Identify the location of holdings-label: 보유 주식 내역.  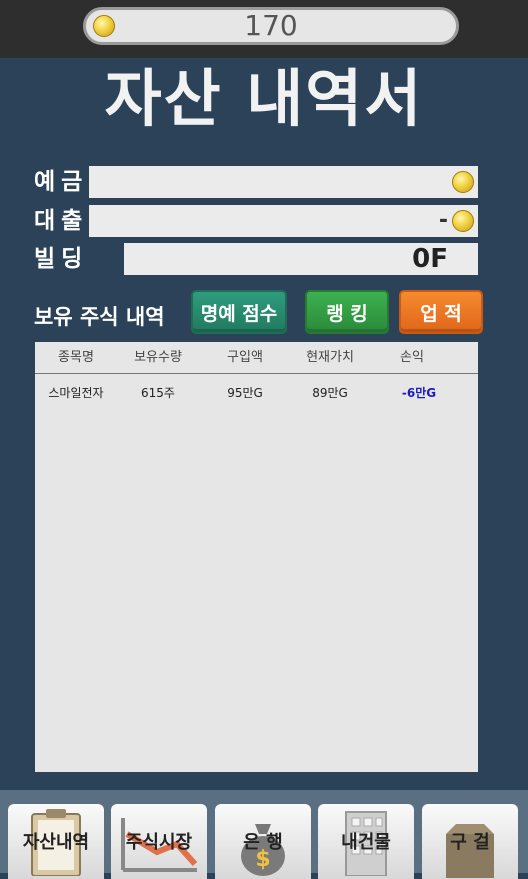
(99, 317).